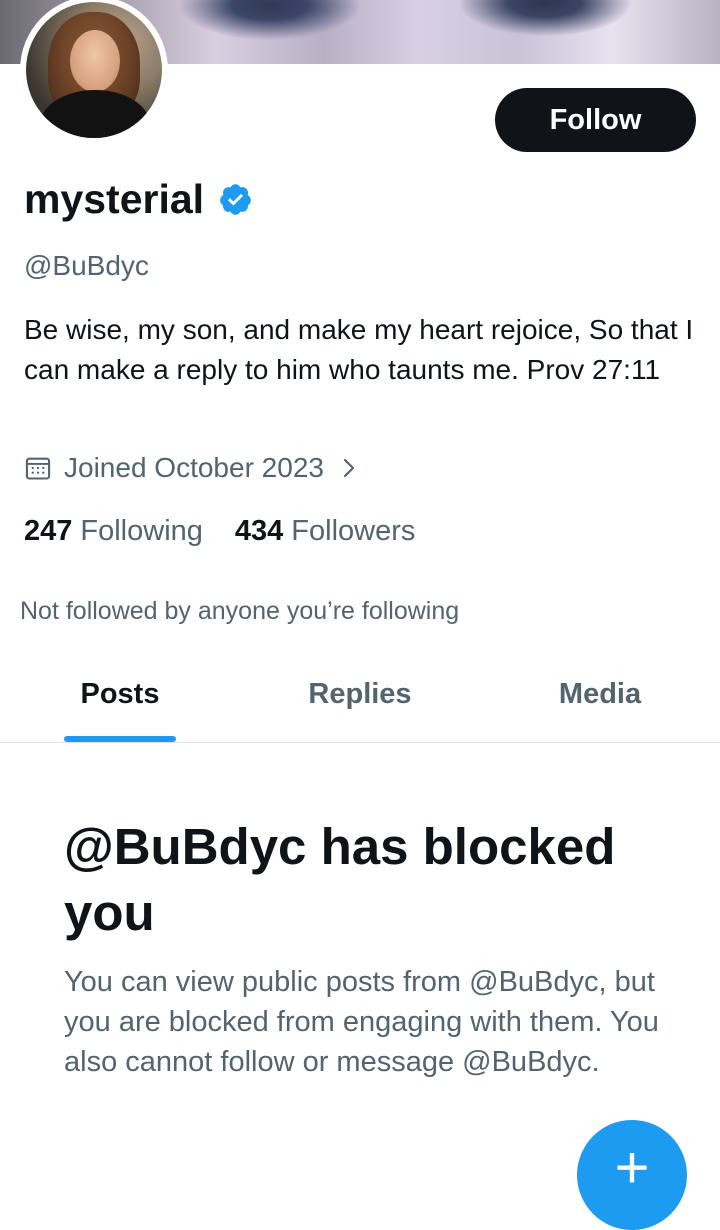  Describe the element at coordinates (141, 531) in the screenshot. I see `following-label: Following` at that location.